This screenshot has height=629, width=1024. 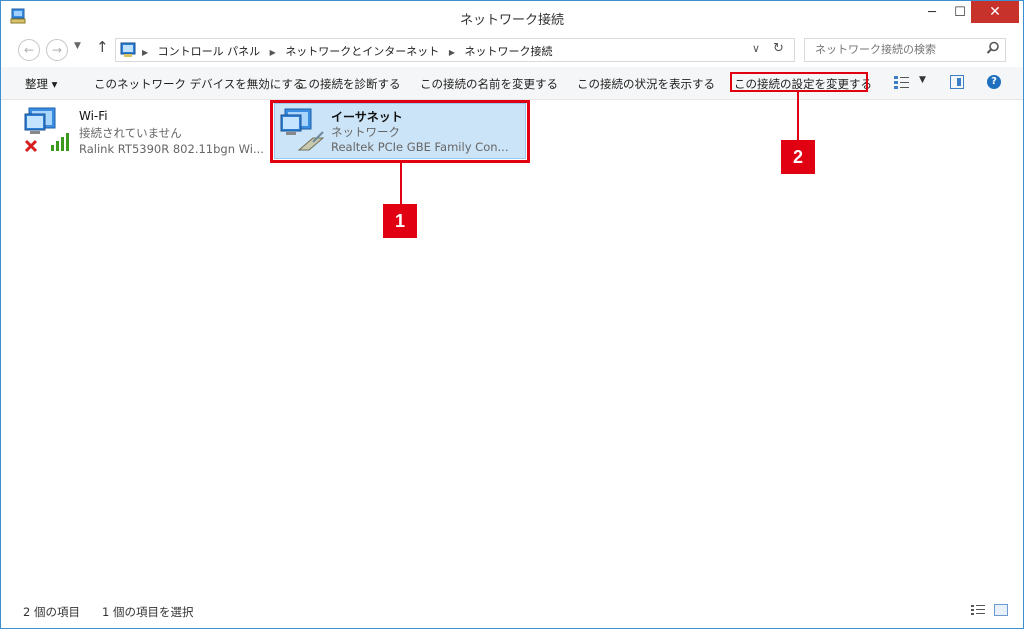 I want to click on breadcrumb: ▶ コントロール パネル ▶ ネットワークとインターネット ▶ ネットワーク接続, so click(x=350, y=51).